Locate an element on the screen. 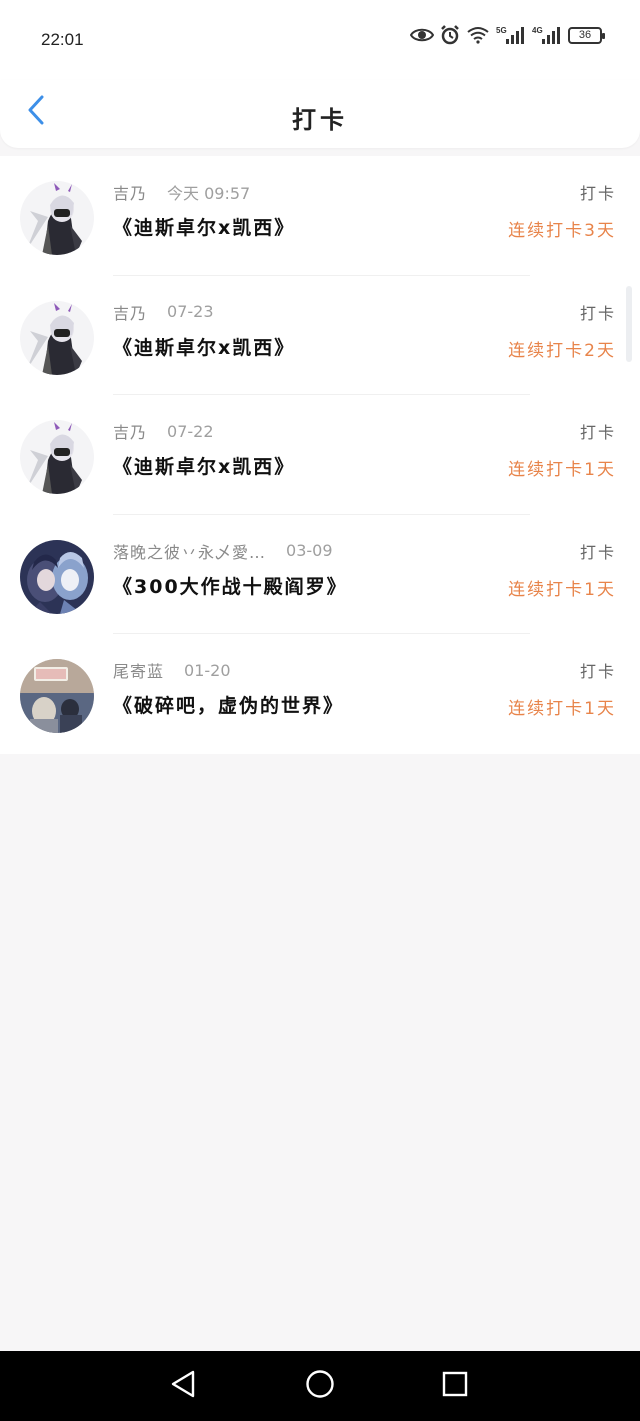  battery-level: 36 is located at coordinates (585, 35).